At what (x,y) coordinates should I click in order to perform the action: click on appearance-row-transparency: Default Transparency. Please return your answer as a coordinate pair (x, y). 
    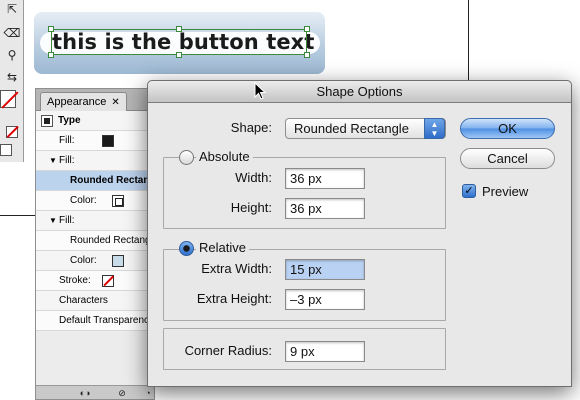
    Looking at the image, I should click on (96, 321).